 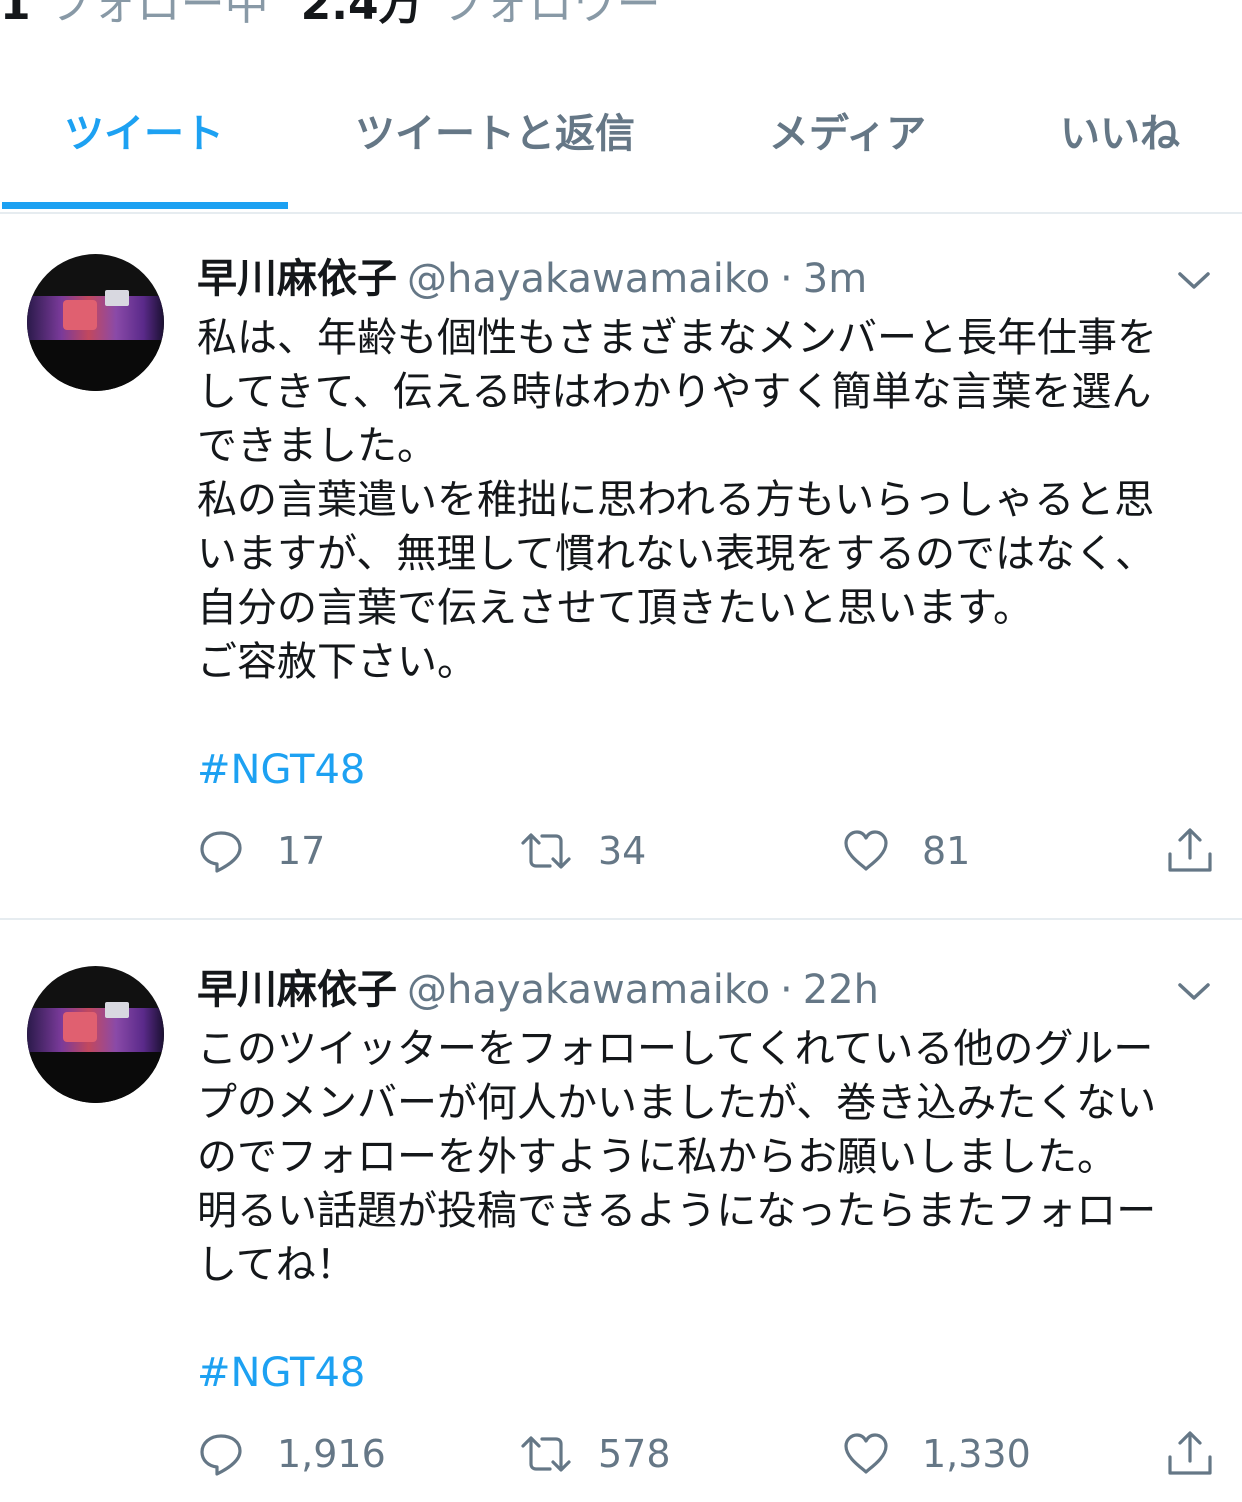 I want to click on tab-media: メディア, so click(x=847, y=143).